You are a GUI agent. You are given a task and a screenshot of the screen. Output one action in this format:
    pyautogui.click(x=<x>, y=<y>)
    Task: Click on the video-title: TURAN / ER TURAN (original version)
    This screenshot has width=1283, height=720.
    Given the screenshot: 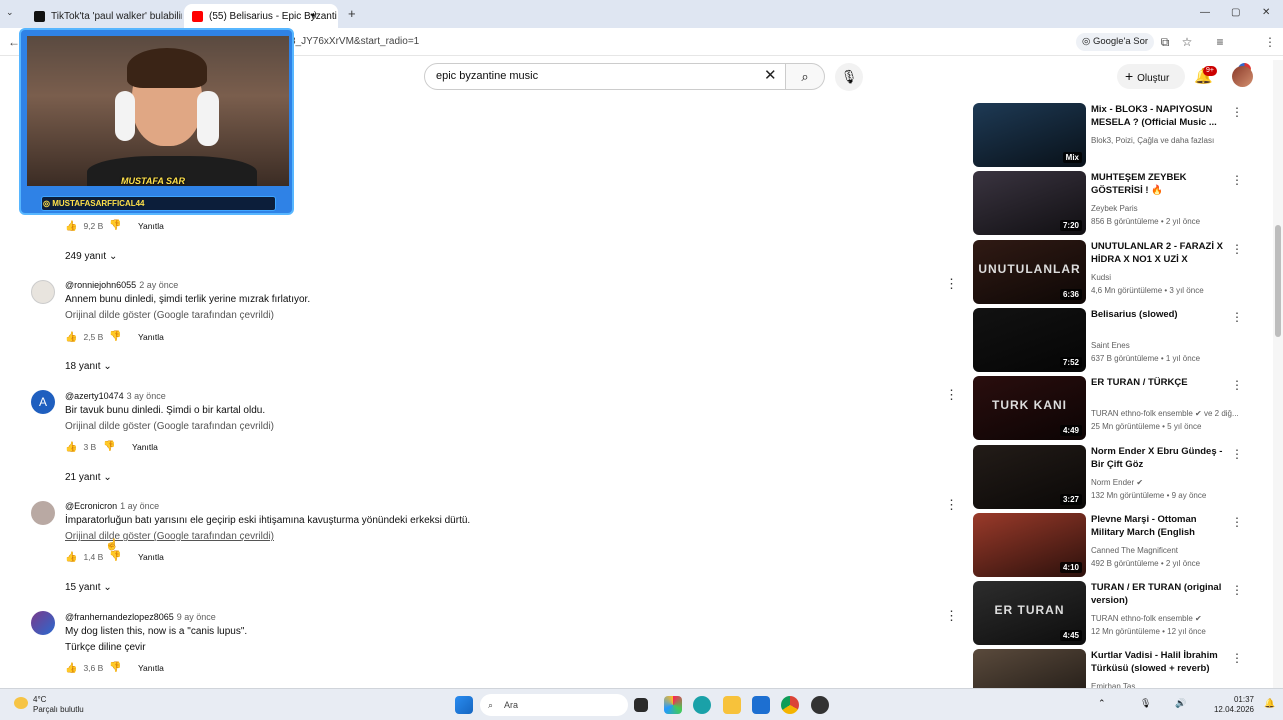 What is the action you would take?
    pyautogui.click(x=1160, y=594)
    